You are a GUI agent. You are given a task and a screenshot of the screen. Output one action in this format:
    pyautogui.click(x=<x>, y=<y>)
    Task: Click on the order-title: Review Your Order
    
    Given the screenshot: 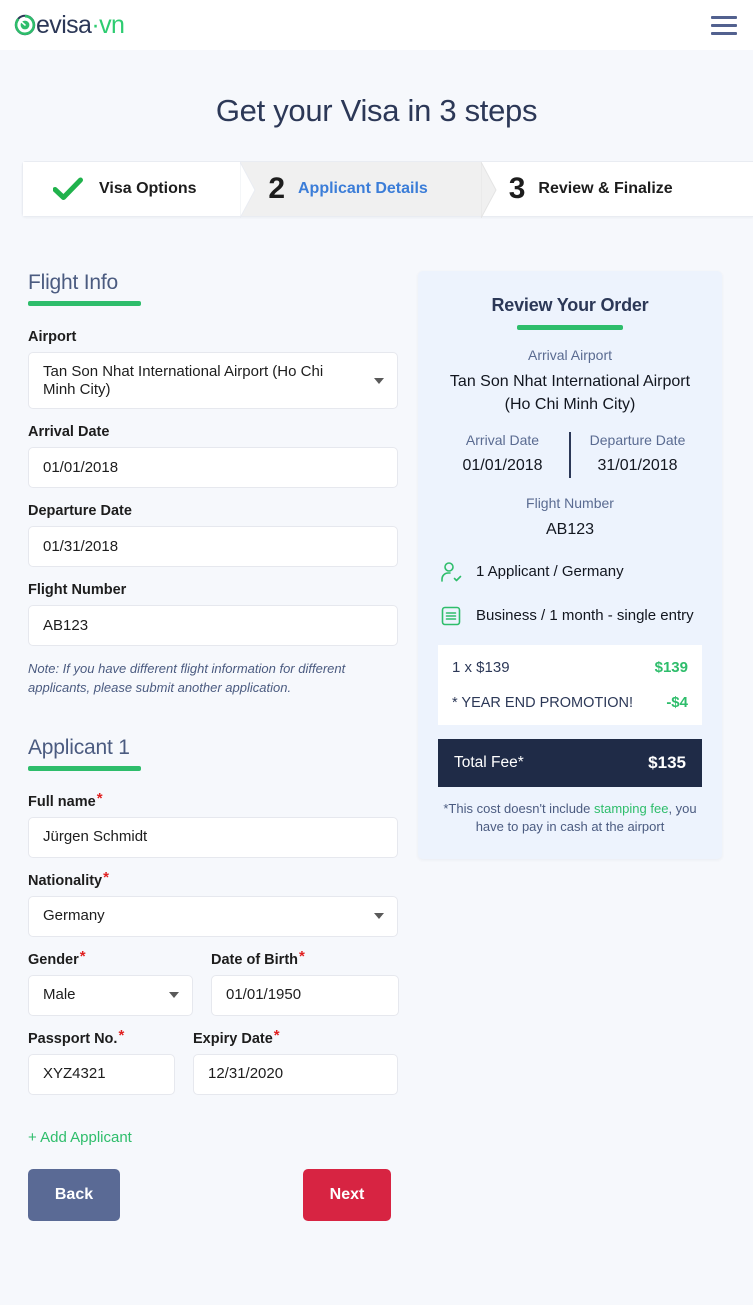 What is the action you would take?
    pyautogui.click(x=570, y=305)
    